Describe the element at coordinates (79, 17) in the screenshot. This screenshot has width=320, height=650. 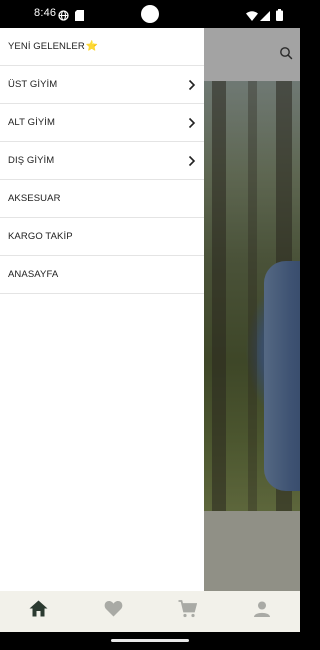
I see `sd-card-icon` at that location.